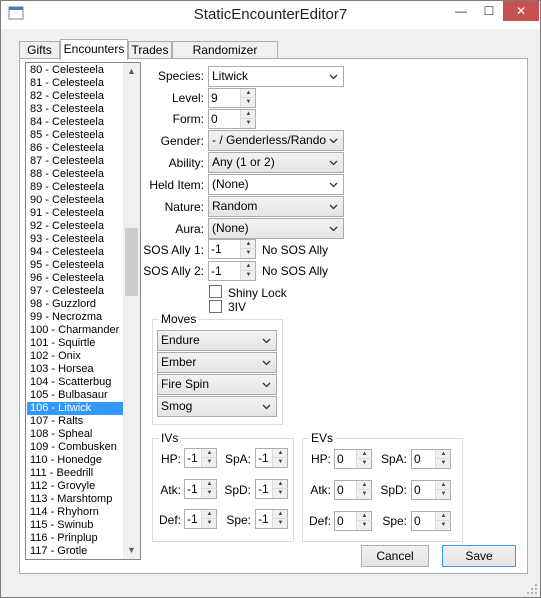  Describe the element at coordinates (75, 356) in the screenshot. I see `list-item: 102 - Onix` at that location.